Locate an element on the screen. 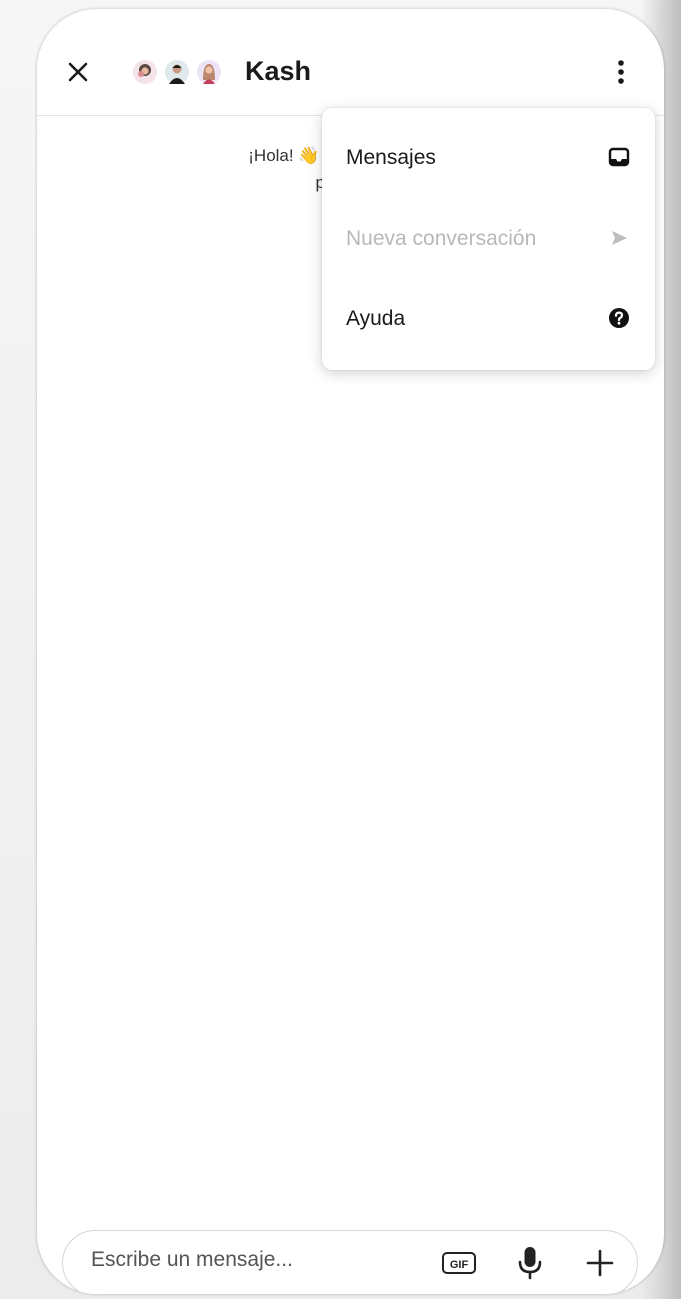 The height and width of the screenshot is (1299, 681). close-button is located at coordinates (78, 72).